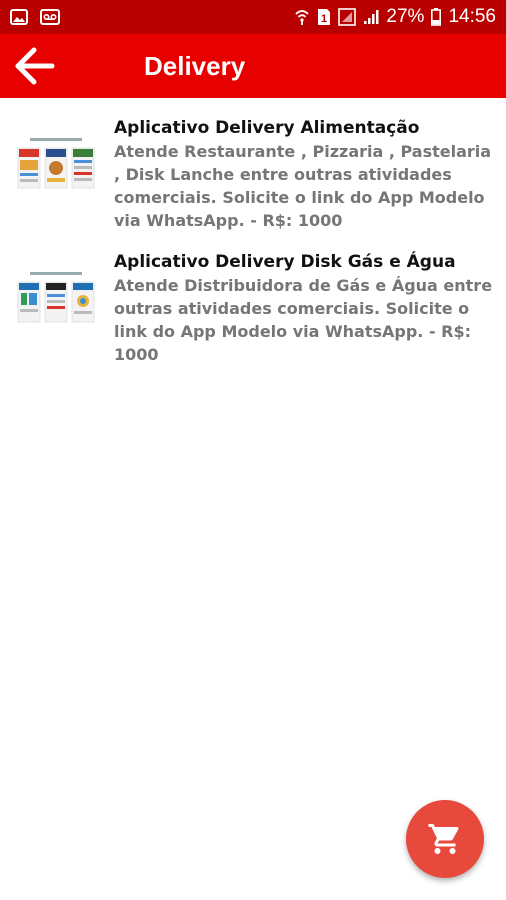  I want to click on app-thumbnail-food, so click(56, 165).